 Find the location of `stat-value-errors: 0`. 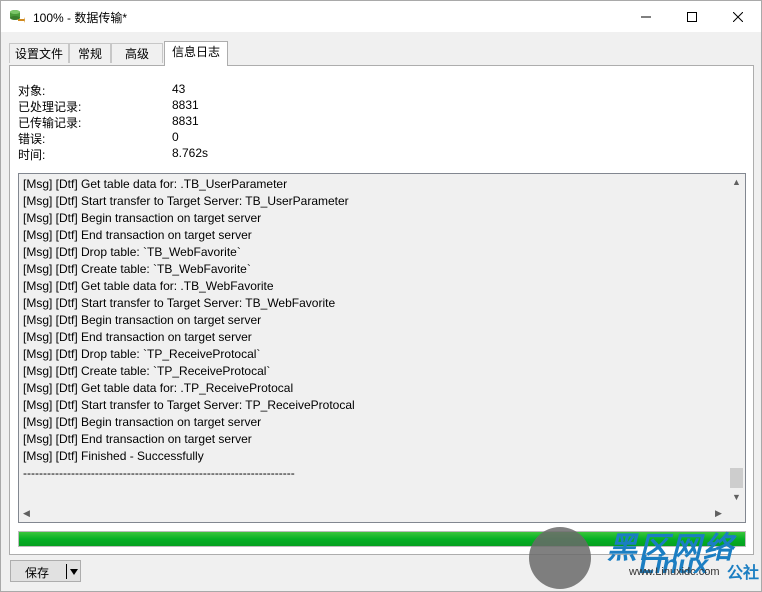

stat-value-errors: 0 is located at coordinates (175, 137).